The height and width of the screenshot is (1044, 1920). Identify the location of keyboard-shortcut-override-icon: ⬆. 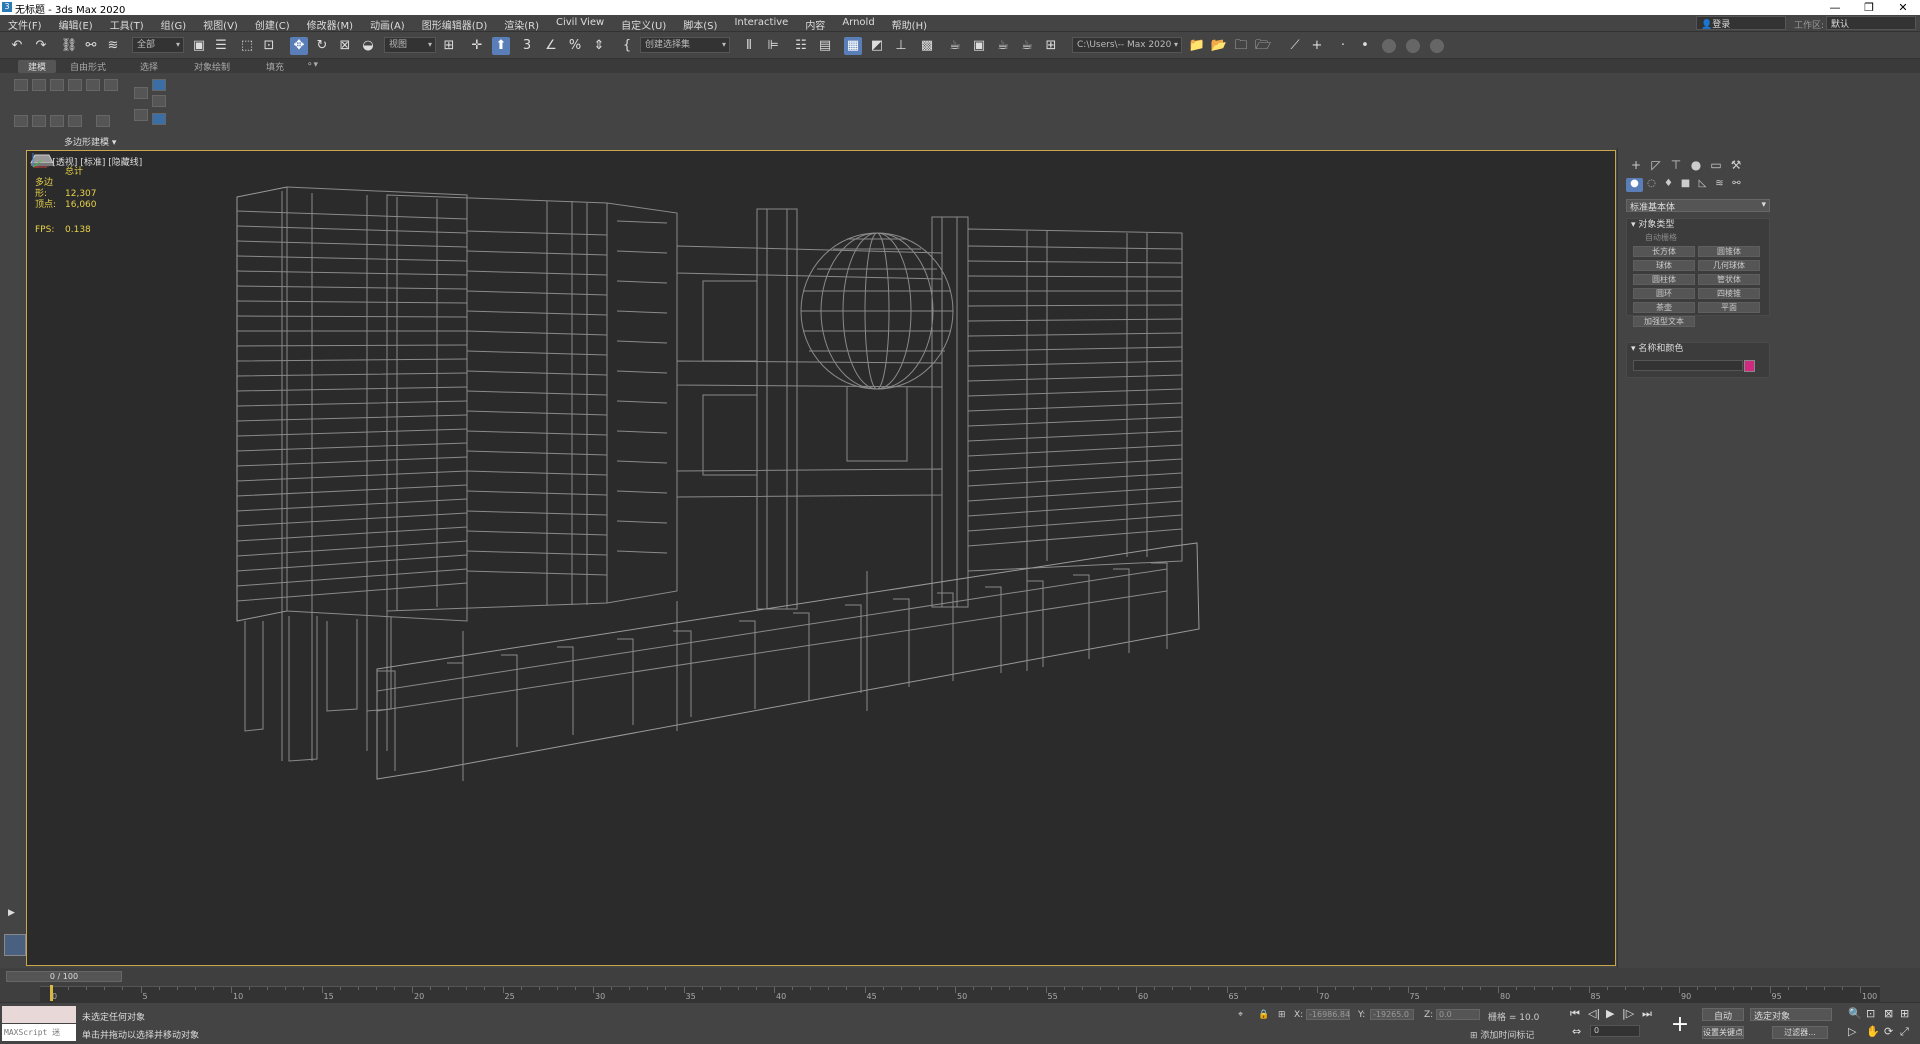
(501, 46).